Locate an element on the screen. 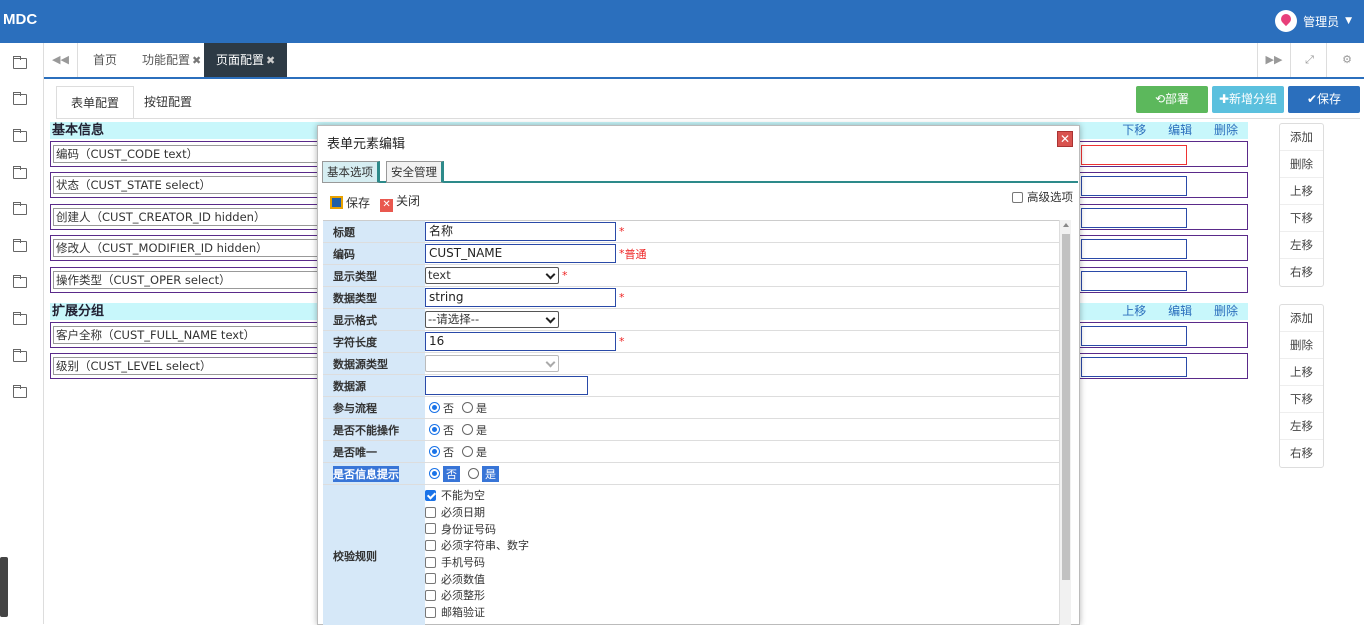 The width and height of the screenshot is (1364, 625). rule-item: 必须字符串、数字 is located at coordinates (477, 545).